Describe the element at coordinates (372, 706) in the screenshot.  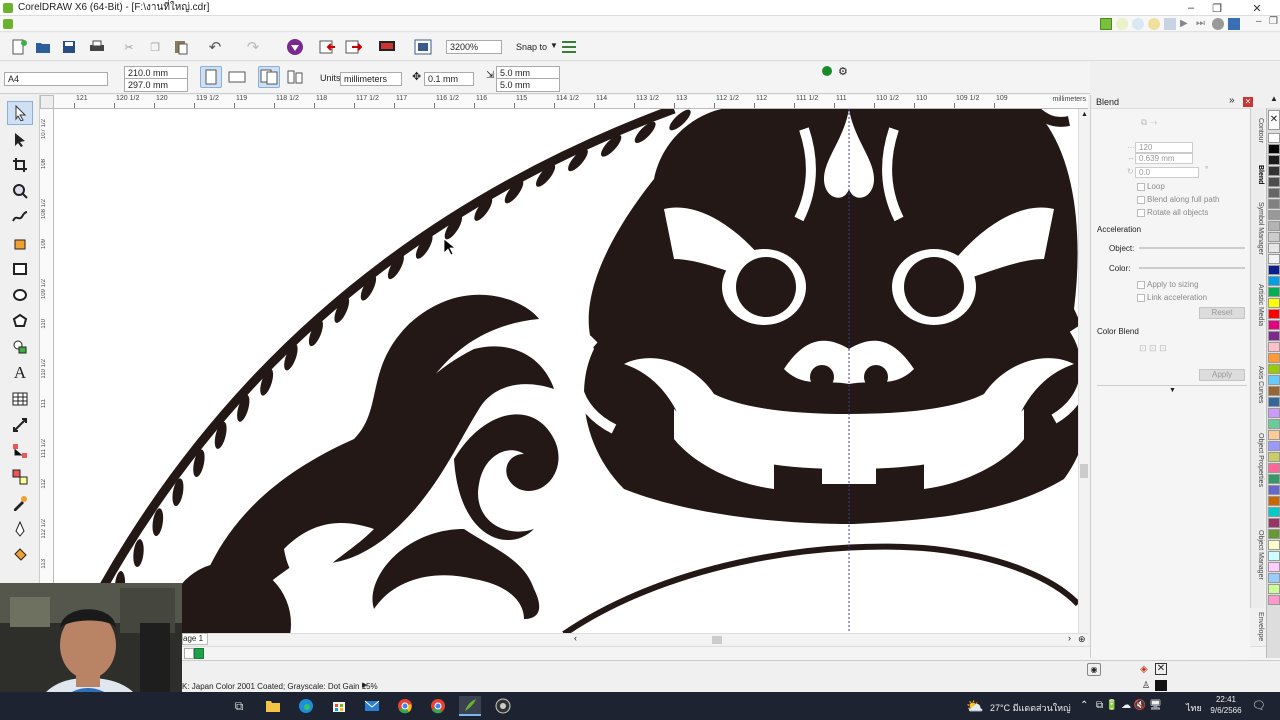
I see `mail-icon` at that location.